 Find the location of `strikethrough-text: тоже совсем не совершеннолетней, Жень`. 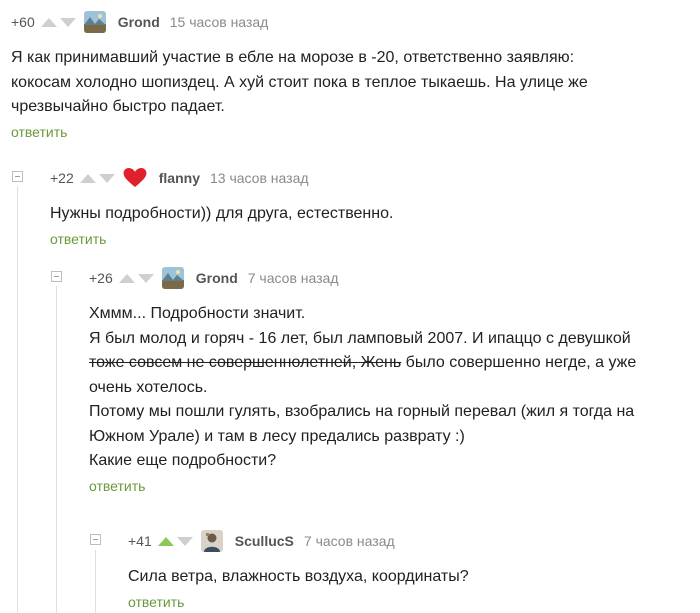

strikethrough-text: тоже совсем не совершеннолетней, Жень is located at coordinates (245, 362).